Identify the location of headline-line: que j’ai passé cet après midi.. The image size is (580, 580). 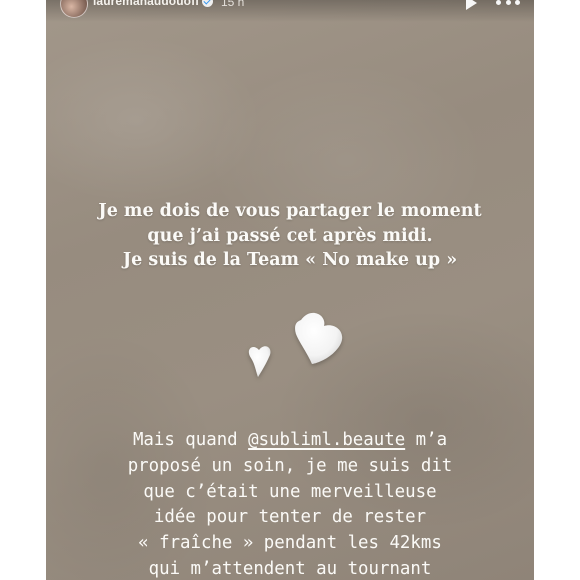
(290, 235).